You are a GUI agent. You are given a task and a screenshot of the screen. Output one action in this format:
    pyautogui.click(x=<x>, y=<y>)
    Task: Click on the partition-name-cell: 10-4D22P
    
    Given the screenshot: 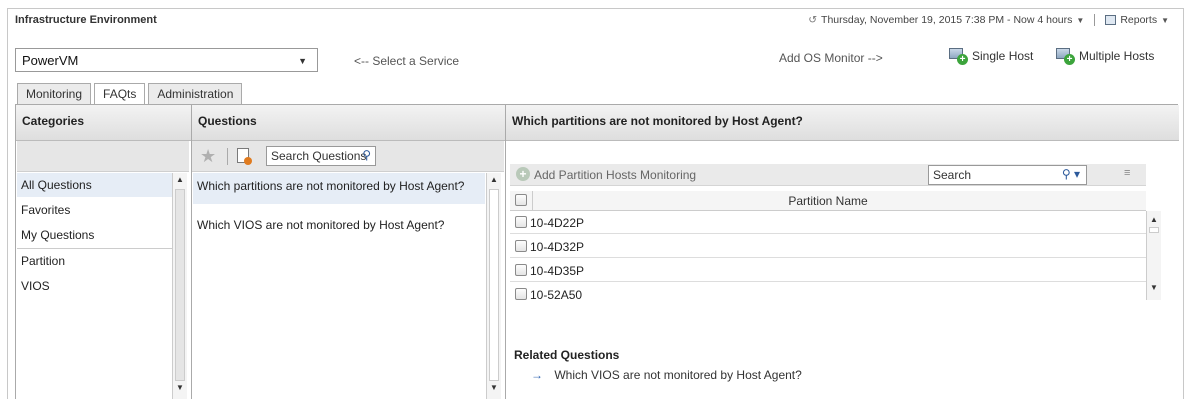 What is the action you would take?
    pyautogui.click(x=557, y=223)
    